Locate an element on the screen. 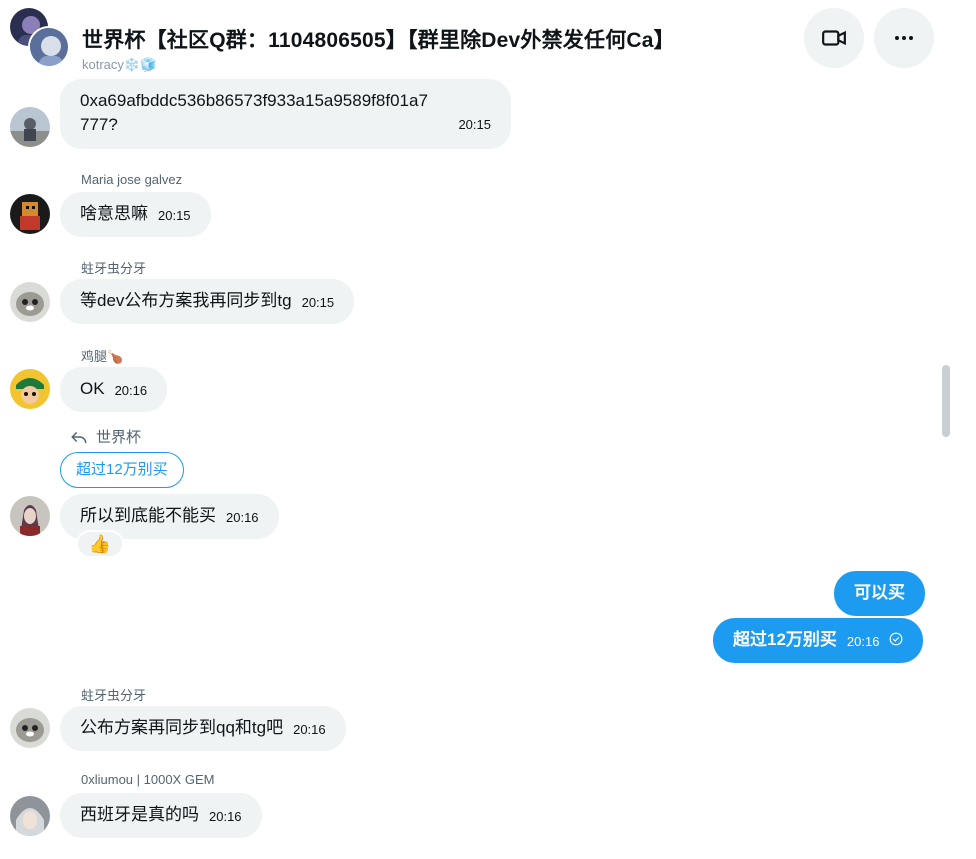  message-bubble: OK 20:16 is located at coordinates (114, 389).